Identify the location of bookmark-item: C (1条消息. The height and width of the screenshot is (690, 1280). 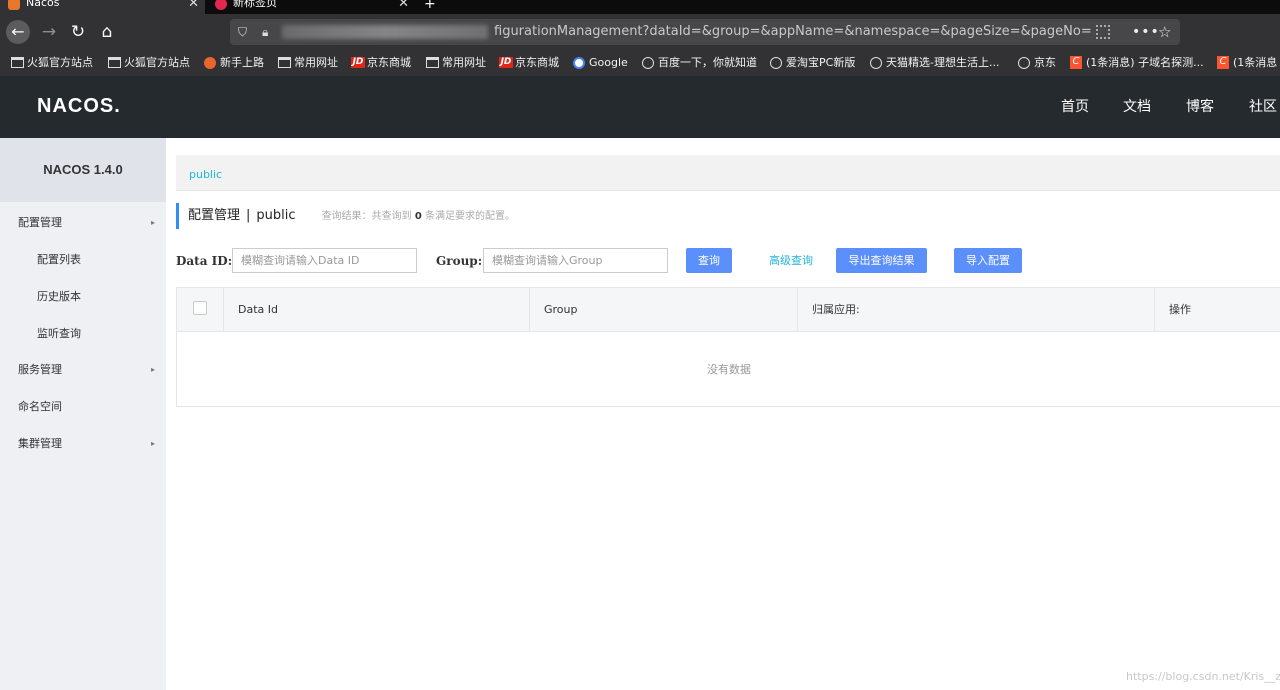
(1247, 63).